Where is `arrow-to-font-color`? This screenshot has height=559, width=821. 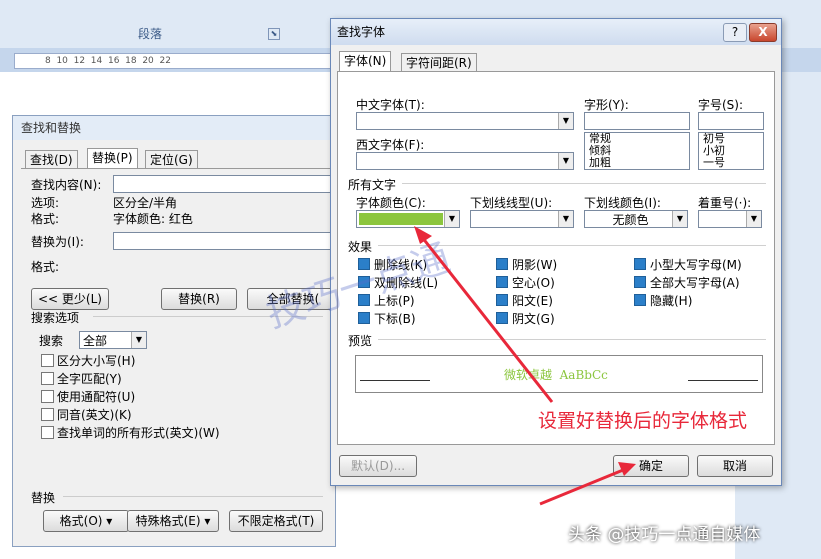
arrow-to-font-color is located at coordinates (485, 317).